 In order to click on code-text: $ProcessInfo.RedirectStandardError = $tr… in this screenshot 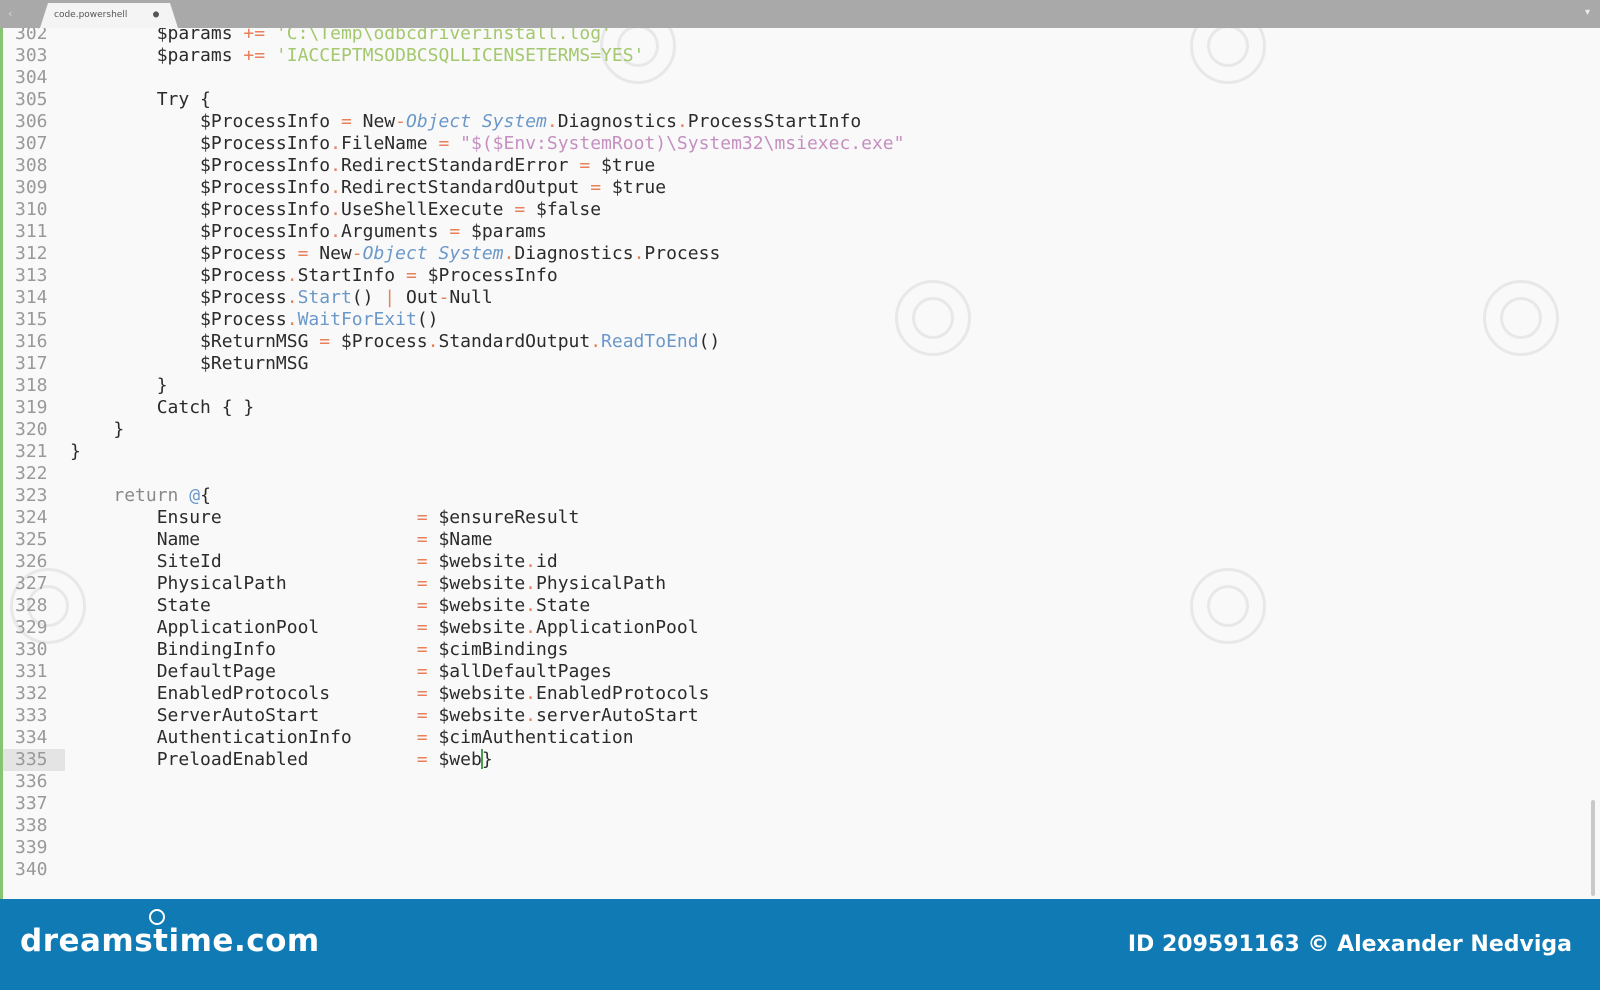, I will do `click(362, 166)`.